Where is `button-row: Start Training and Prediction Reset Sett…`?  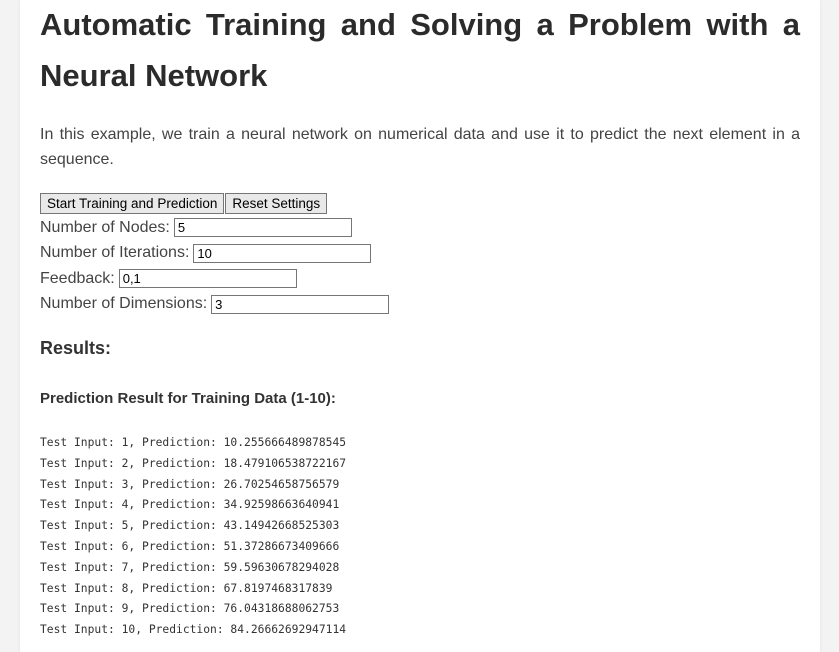
button-row: Start Training and Prediction Reset Sett… is located at coordinates (214, 203).